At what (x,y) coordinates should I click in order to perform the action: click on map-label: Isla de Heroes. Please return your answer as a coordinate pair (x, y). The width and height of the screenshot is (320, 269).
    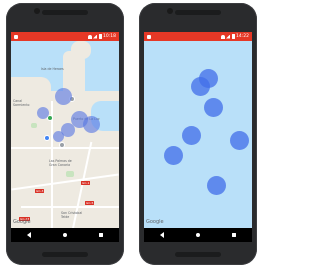
    Looking at the image, I should click on (52, 69).